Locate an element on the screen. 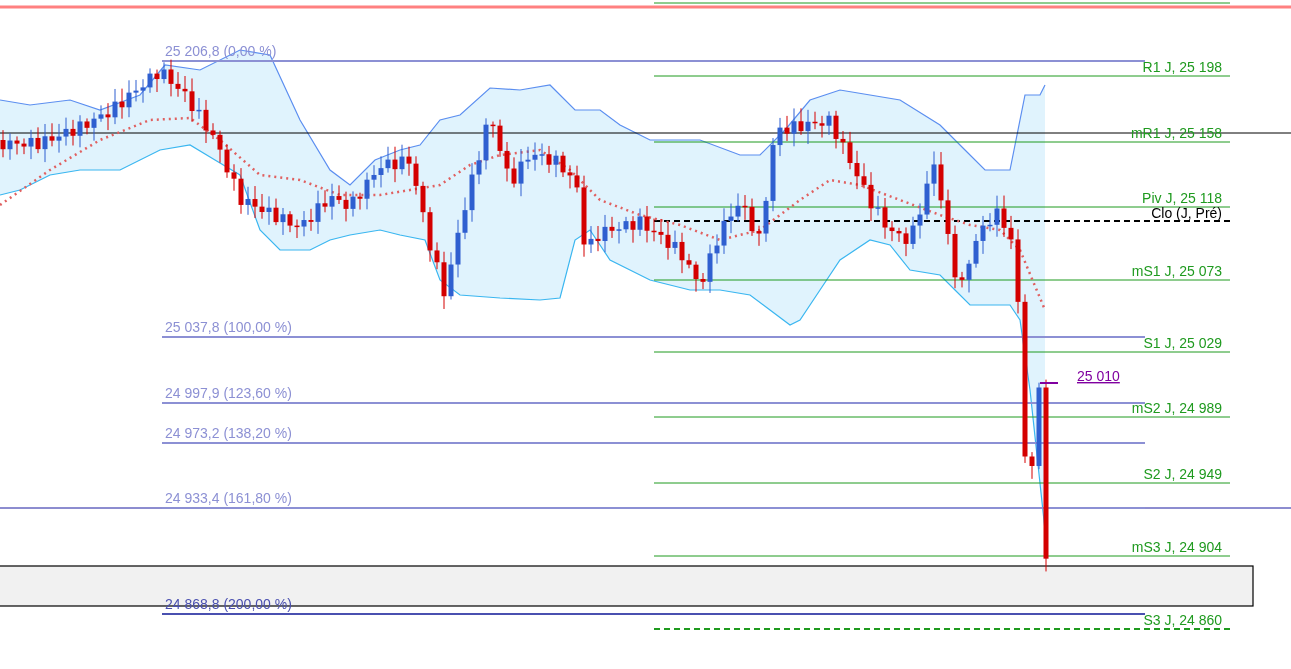  pivot-label: S2 J, 24 949 is located at coordinates (1182, 474).